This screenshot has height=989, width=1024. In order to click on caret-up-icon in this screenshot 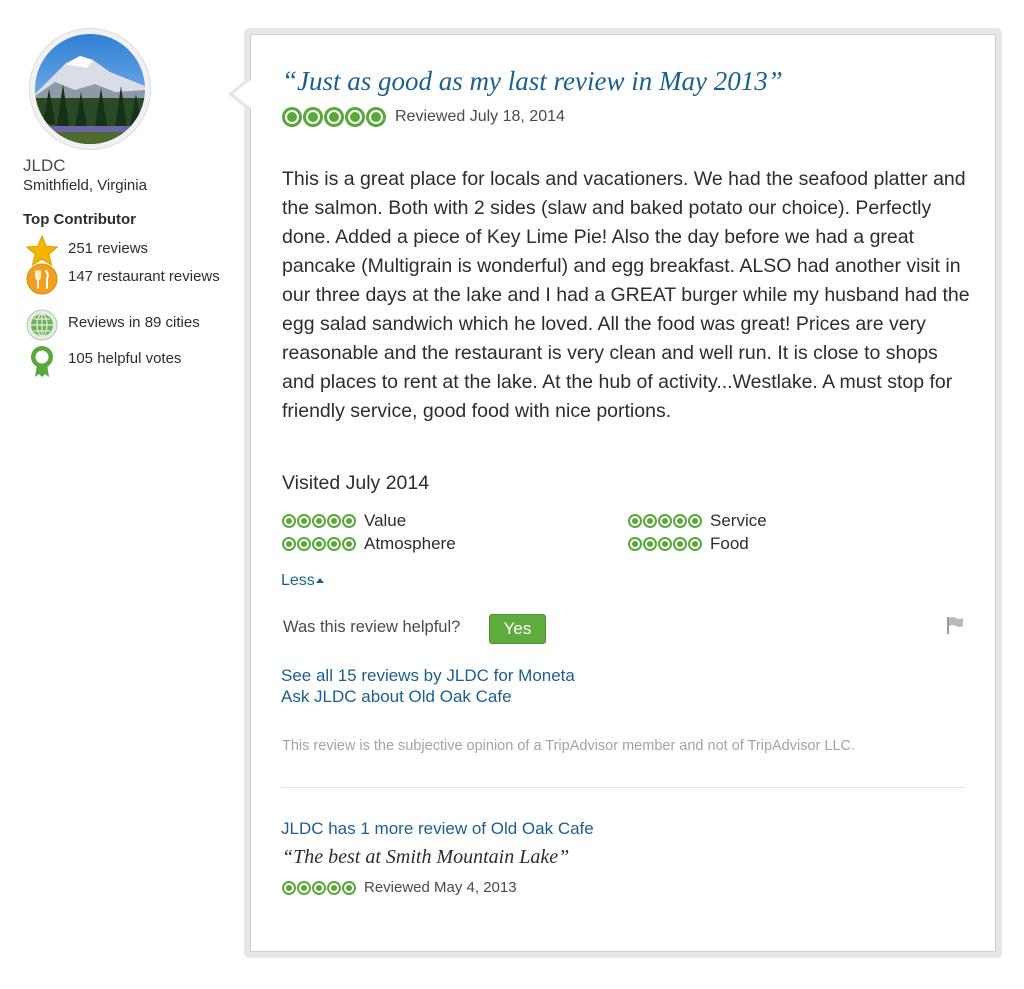, I will do `click(319, 580)`.